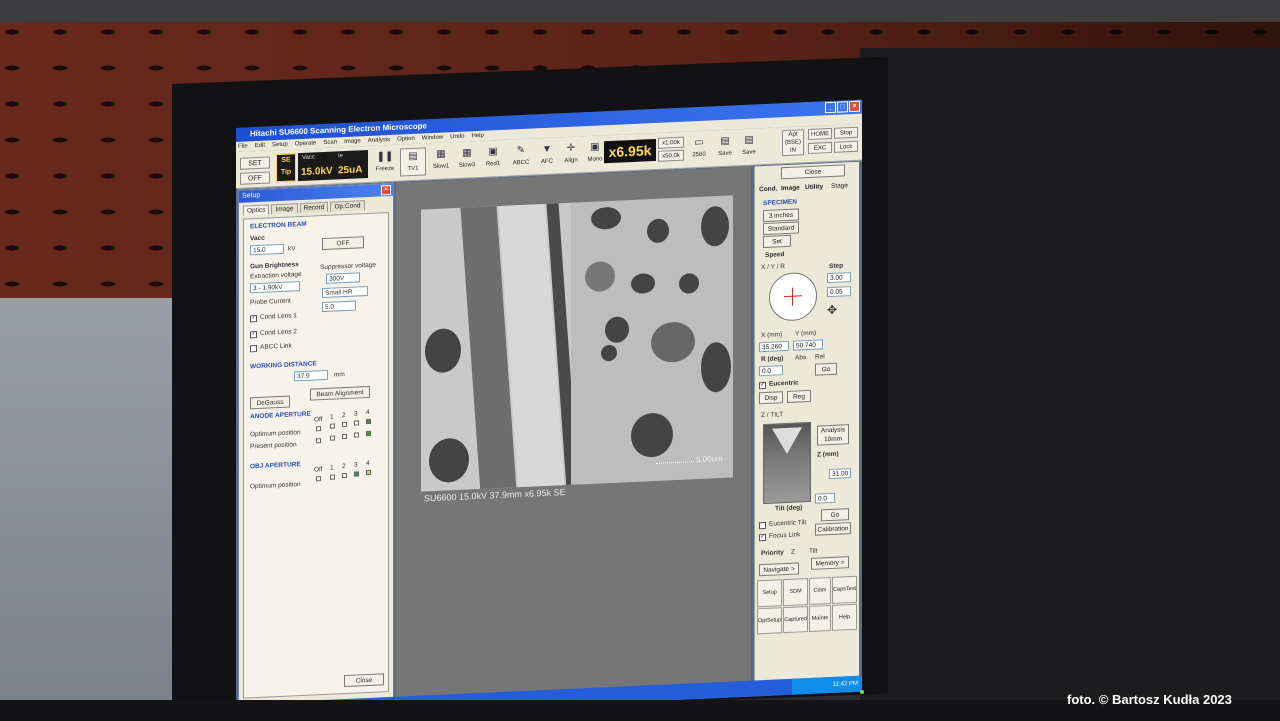 This screenshot has width=1280, height=721. Describe the element at coordinates (699, 148) in the screenshot. I see `resolution-button: ▭ 2560` at that location.